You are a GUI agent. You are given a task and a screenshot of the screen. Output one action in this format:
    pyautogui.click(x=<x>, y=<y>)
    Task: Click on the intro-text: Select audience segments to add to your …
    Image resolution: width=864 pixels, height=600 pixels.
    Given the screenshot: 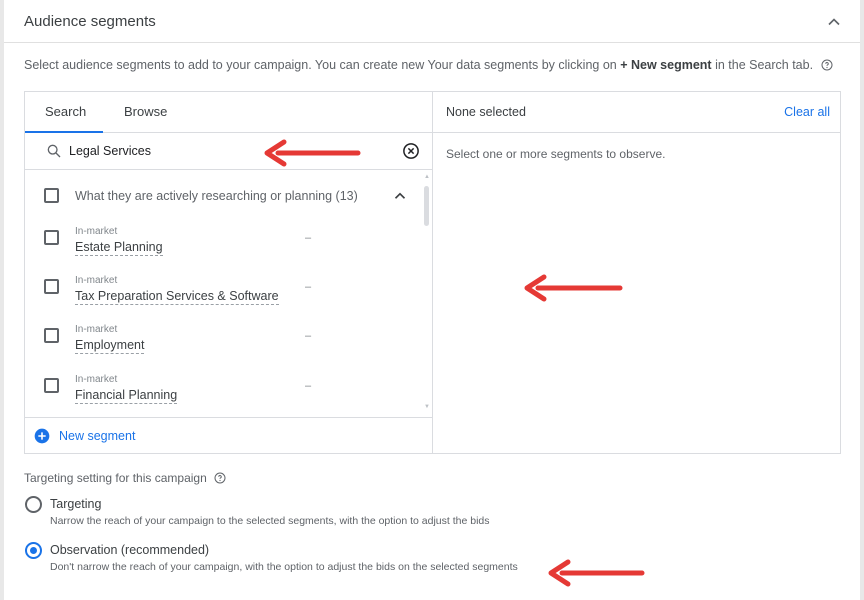 What is the action you would take?
    pyautogui.click(x=428, y=65)
    